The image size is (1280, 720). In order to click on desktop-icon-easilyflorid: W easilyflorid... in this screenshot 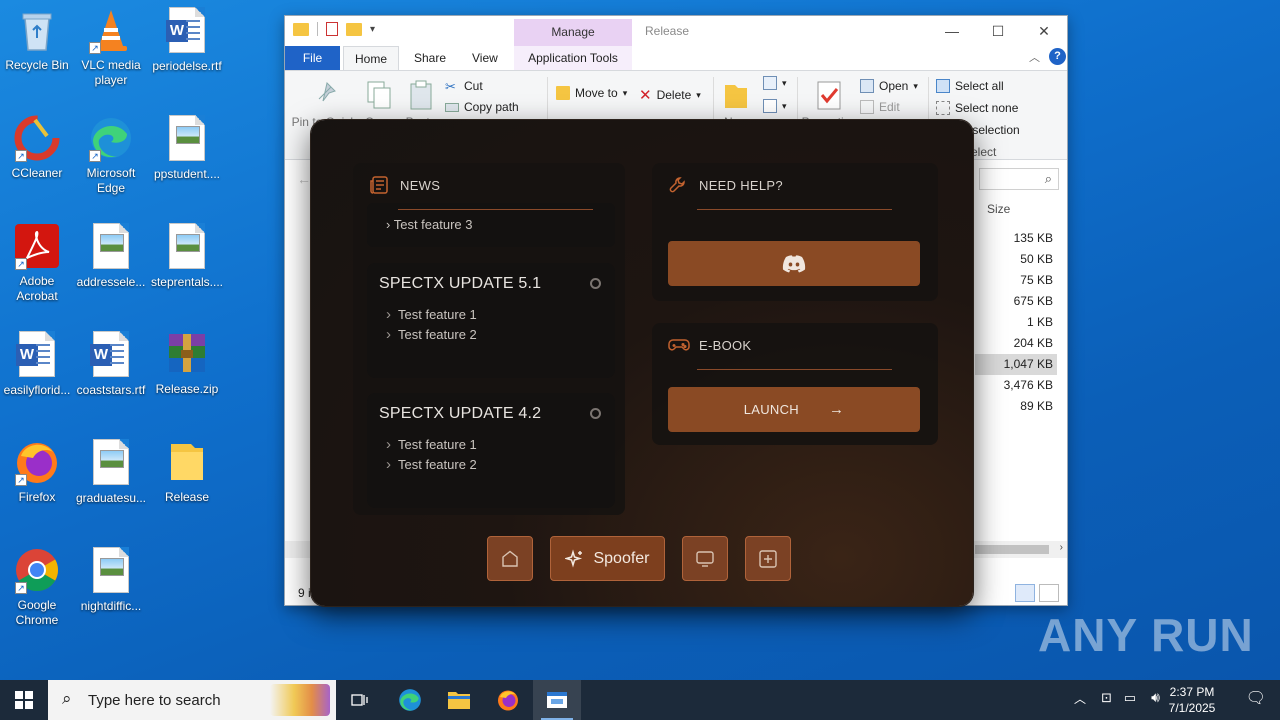, I will do `click(37, 364)`.